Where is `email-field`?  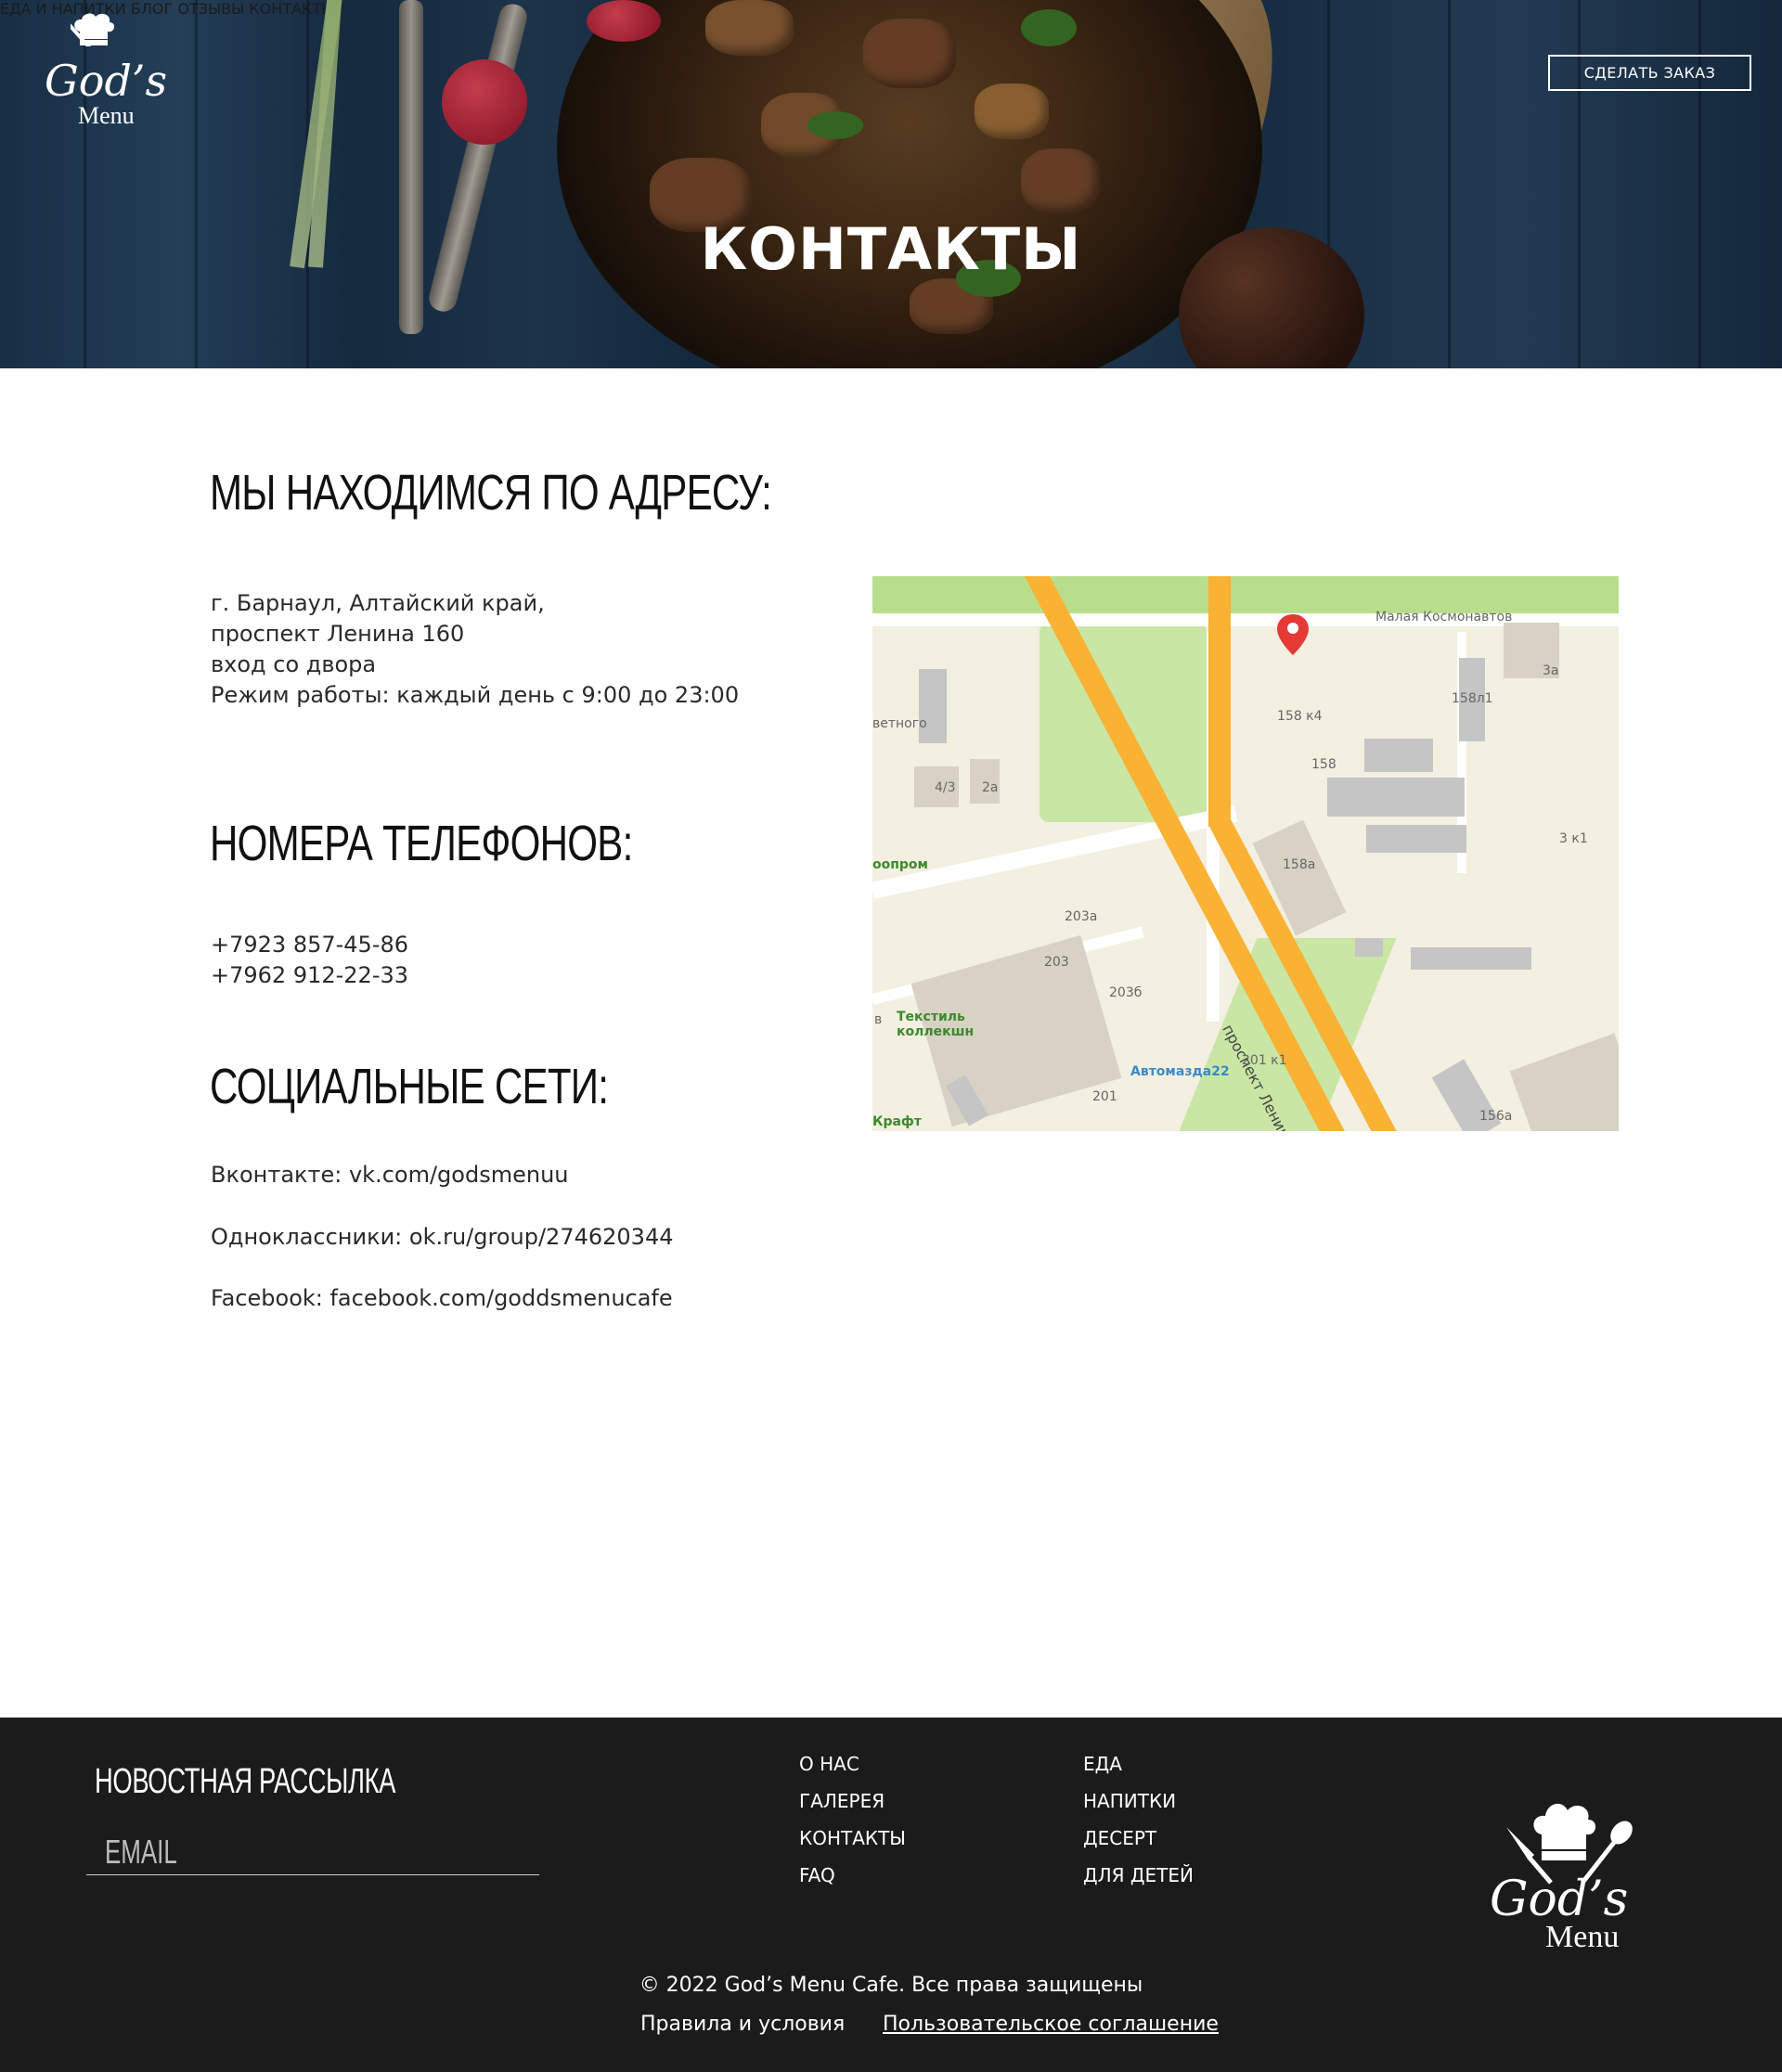 email-field is located at coordinates (312, 1851).